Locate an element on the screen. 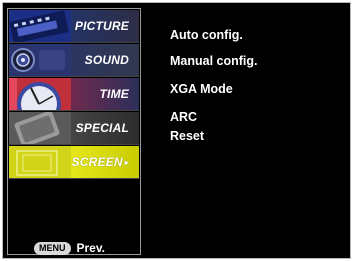  option-arc: ARC is located at coordinates (183, 117).